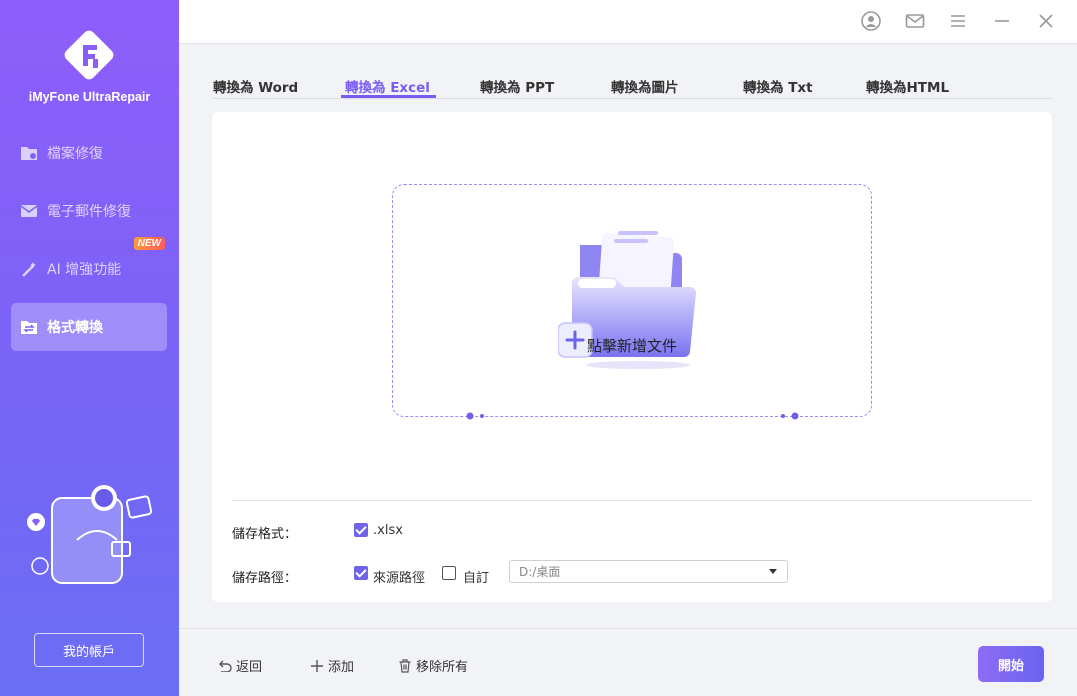 This screenshot has width=1077, height=696. I want to click on custom-path-label: 自訂, so click(476, 578).